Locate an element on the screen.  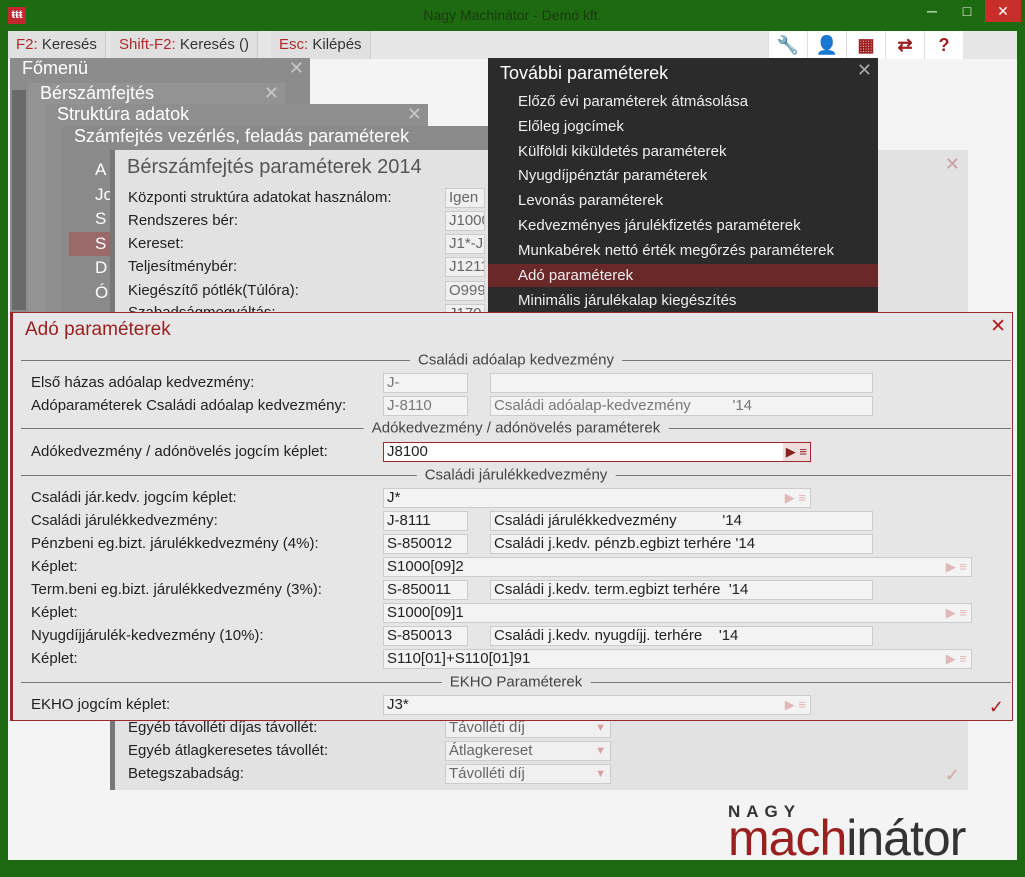
help-icon: ? is located at coordinates (943, 45).